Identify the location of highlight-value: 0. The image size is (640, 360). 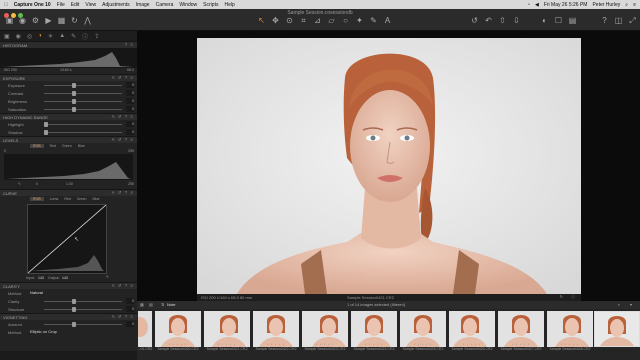
(130, 124).